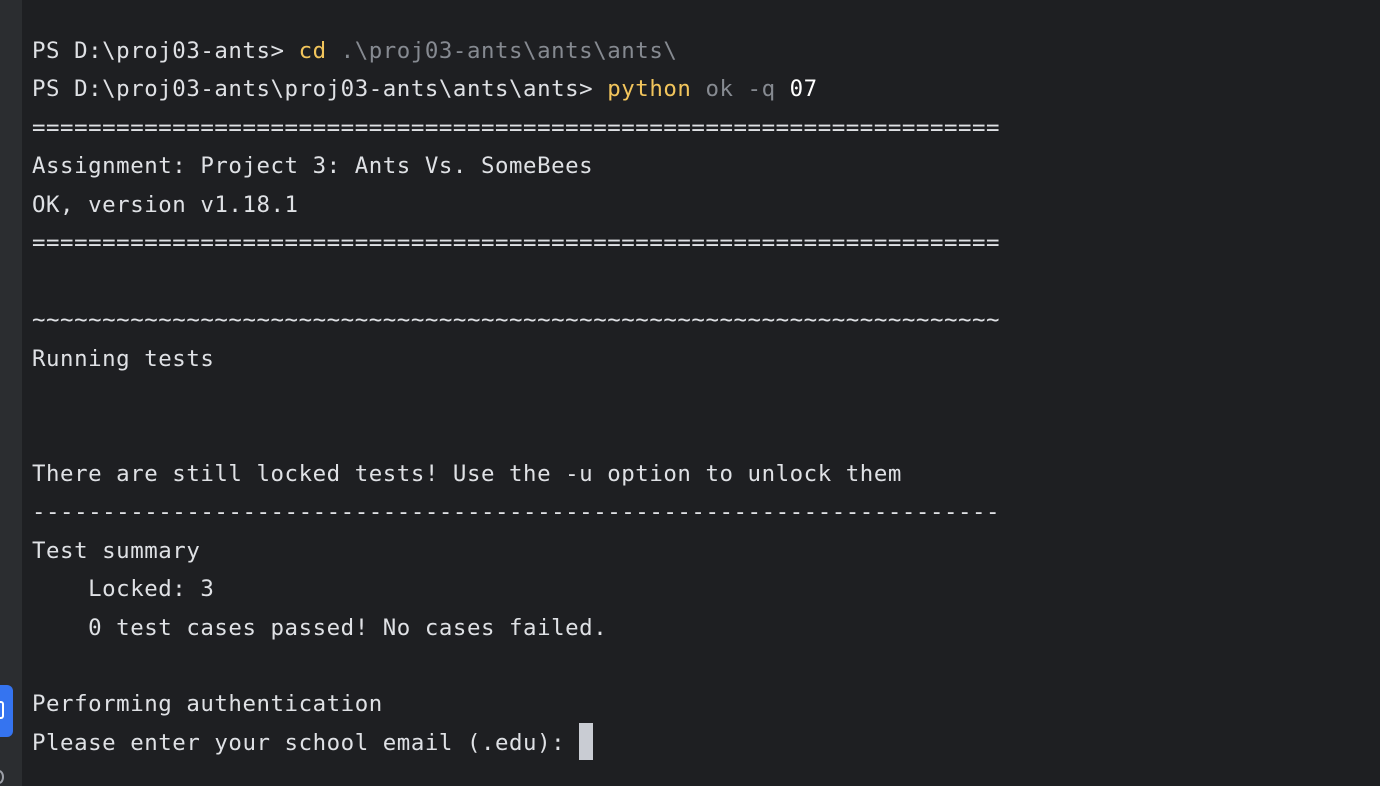 This screenshot has height=786, width=1380. What do you see at coordinates (207, 704) in the screenshot?
I see `authentication-line: Performing authentication` at bounding box center [207, 704].